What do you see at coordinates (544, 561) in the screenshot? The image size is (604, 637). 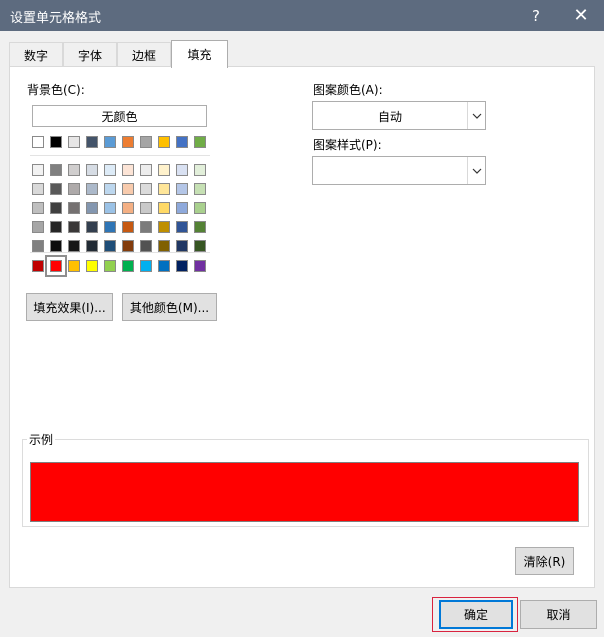 I see `clear-button: 清除(R)` at bounding box center [544, 561].